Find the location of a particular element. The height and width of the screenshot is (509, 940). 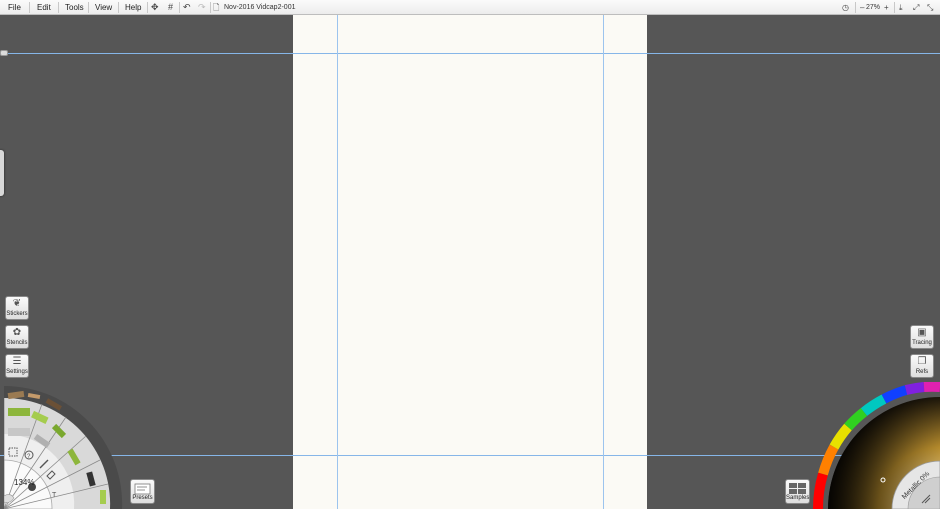

zoom-in-icon: + is located at coordinates (886, 7).